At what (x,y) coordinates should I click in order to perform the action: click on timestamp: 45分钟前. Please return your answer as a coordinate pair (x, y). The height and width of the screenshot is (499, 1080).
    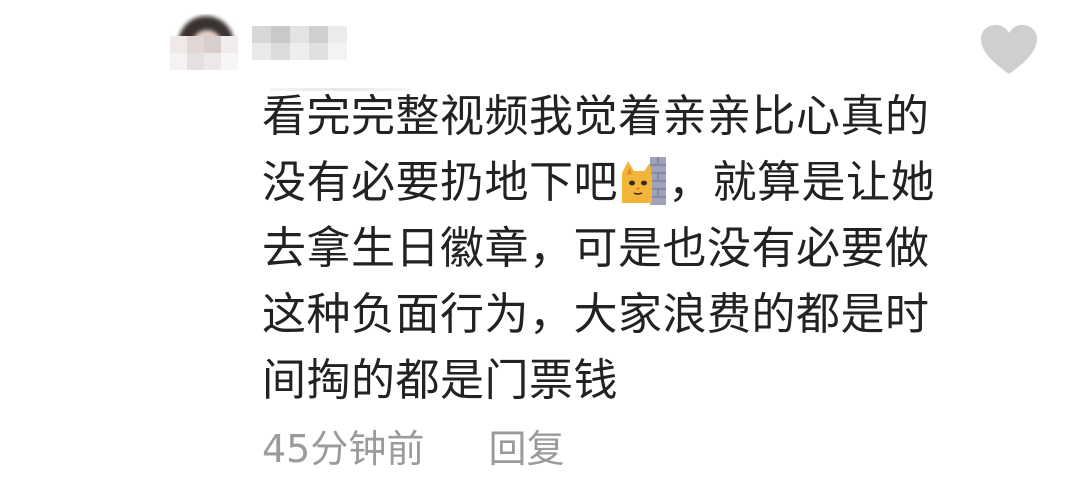
    Looking at the image, I should click on (343, 449).